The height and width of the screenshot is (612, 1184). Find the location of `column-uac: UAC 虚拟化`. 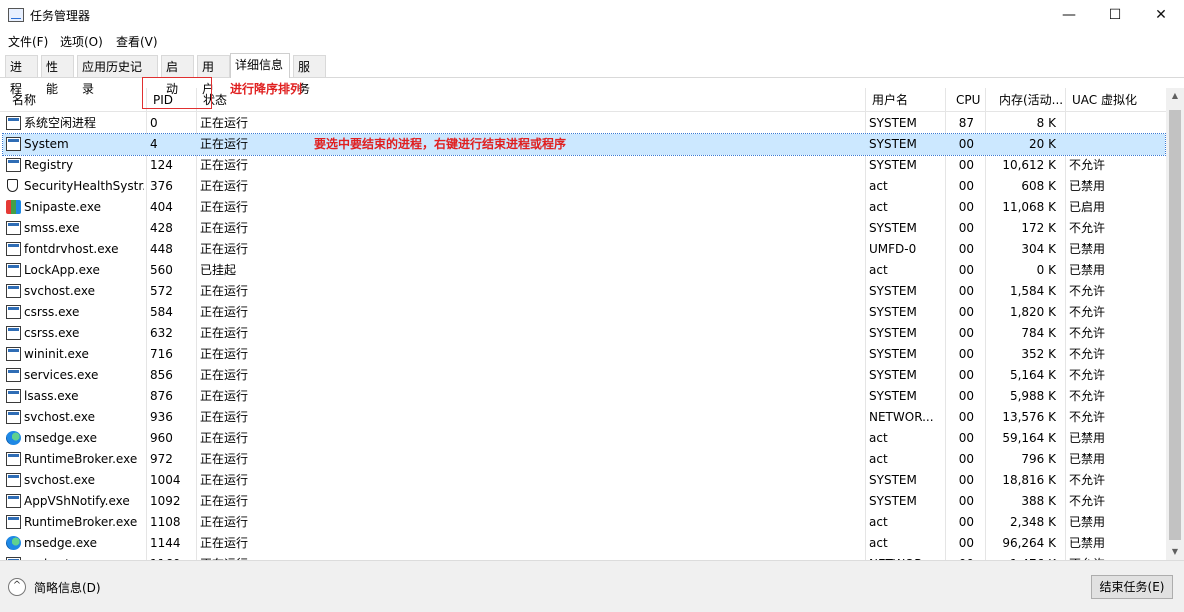

column-uac: UAC 虚拟化 is located at coordinates (1104, 100).